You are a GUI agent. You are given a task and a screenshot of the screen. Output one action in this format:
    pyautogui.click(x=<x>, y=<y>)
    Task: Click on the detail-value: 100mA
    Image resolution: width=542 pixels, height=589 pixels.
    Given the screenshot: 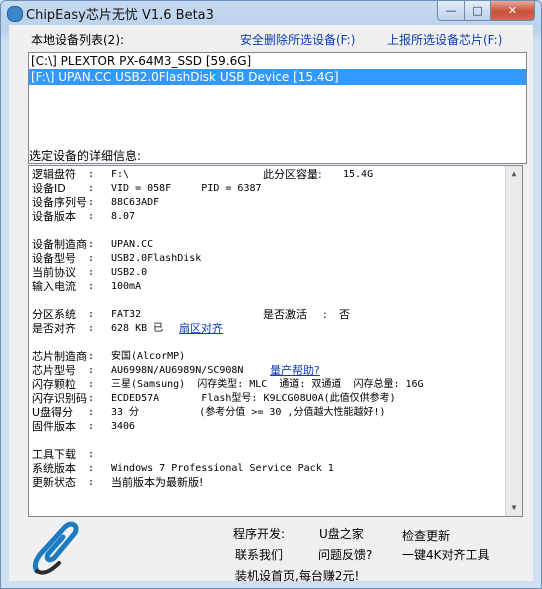 What is the action you would take?
    pyautogui.click(x=126, y=286)
    